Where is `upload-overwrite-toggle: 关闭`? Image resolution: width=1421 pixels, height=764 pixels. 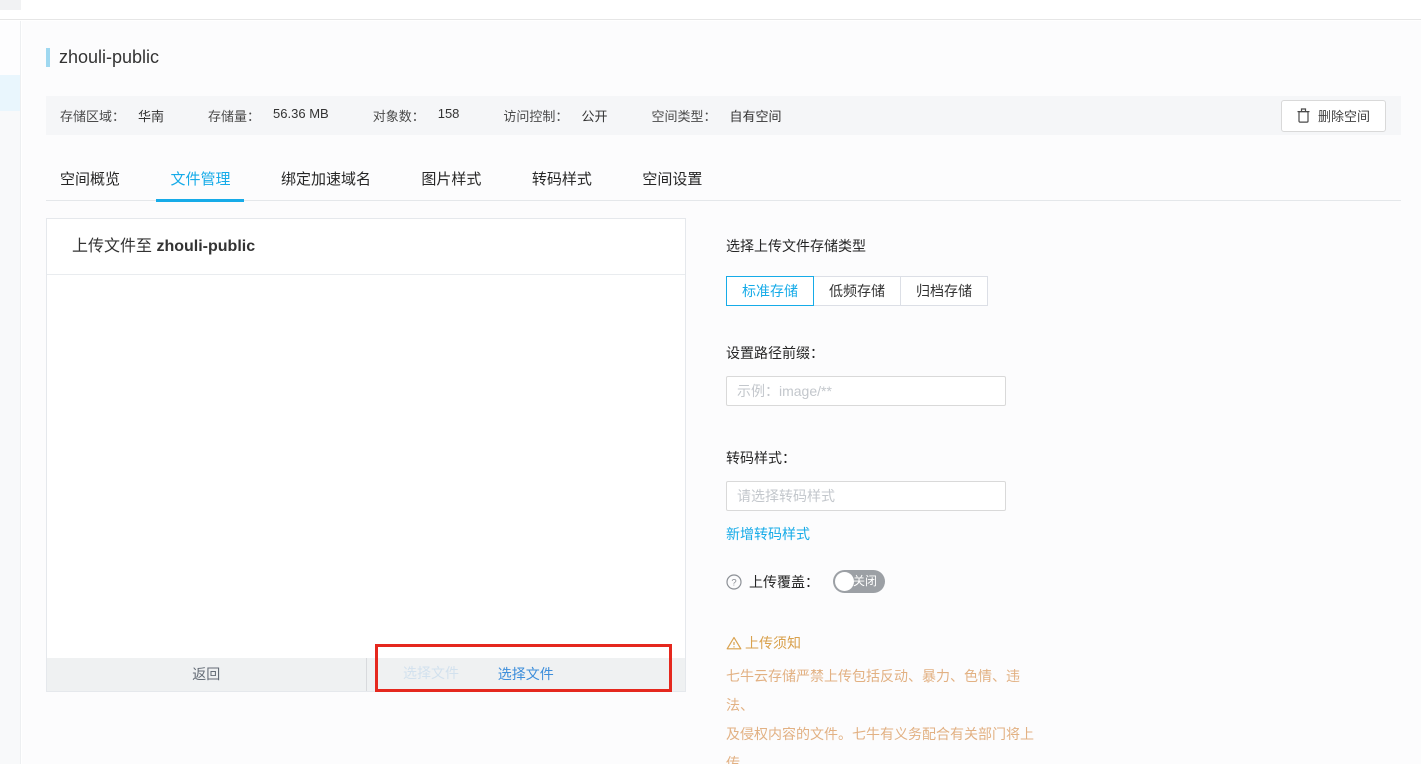 upload-overwrite-toggle: 关闭 is located at coordinates (859, 581).